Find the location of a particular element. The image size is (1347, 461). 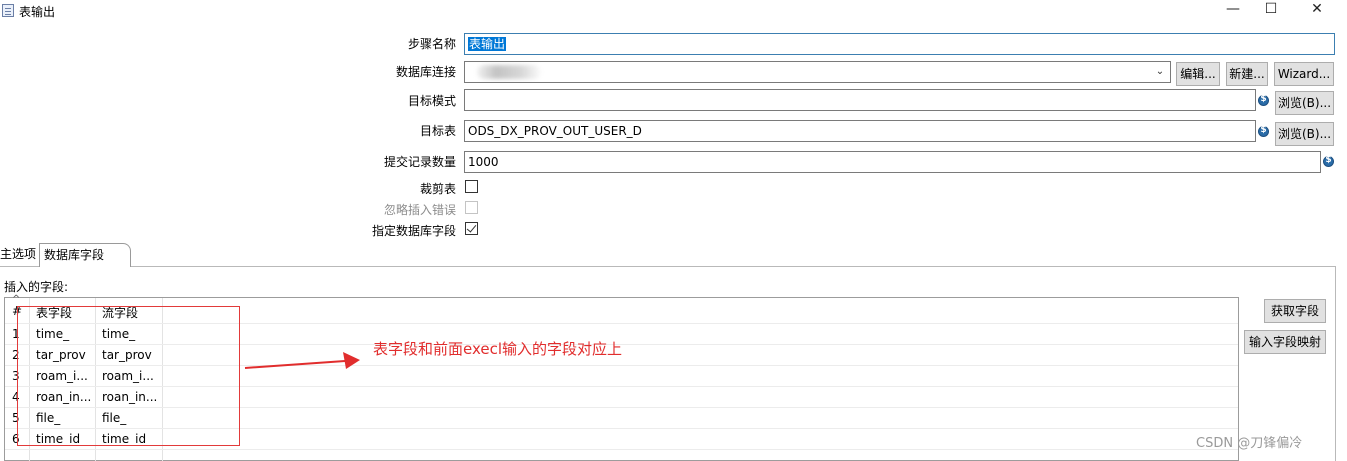

target-table-input: ODS_DX_PROV_OUT_USER_D is located at coordinates (860, 131).